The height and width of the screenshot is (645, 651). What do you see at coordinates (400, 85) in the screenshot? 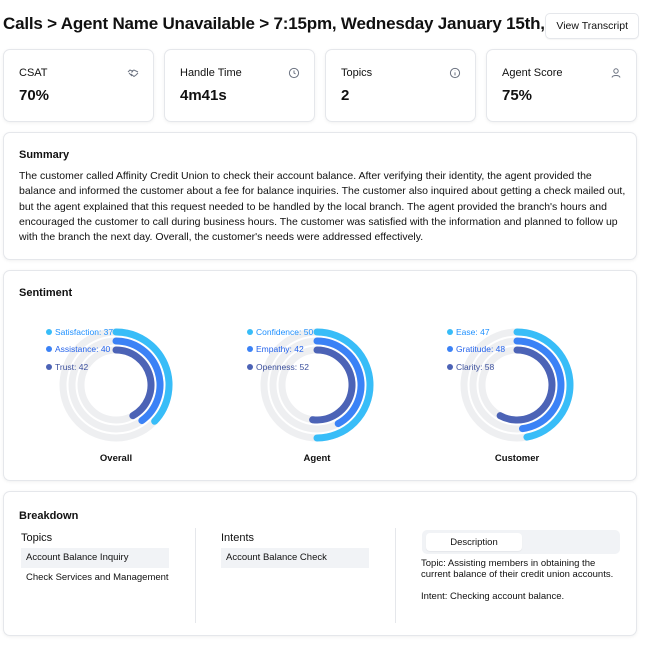
I see `topics-card: Topics 2` at bounding box center [400, 85].